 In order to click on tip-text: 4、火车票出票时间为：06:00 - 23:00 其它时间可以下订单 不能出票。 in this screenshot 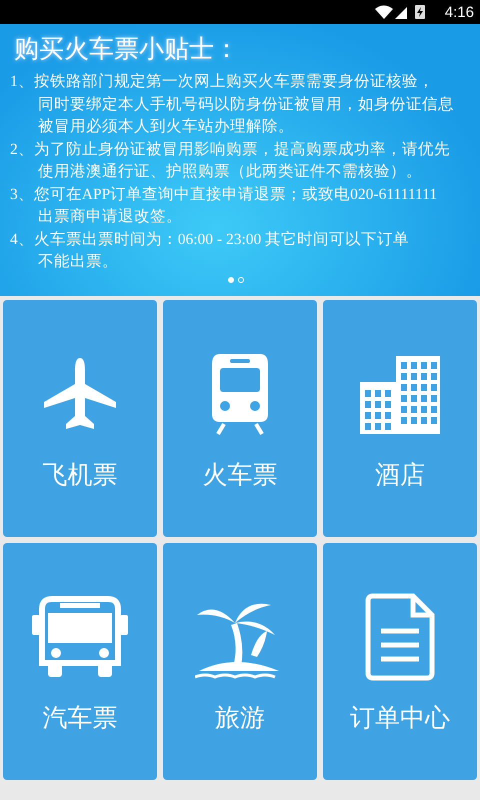, I will do `click(210, 251)`.